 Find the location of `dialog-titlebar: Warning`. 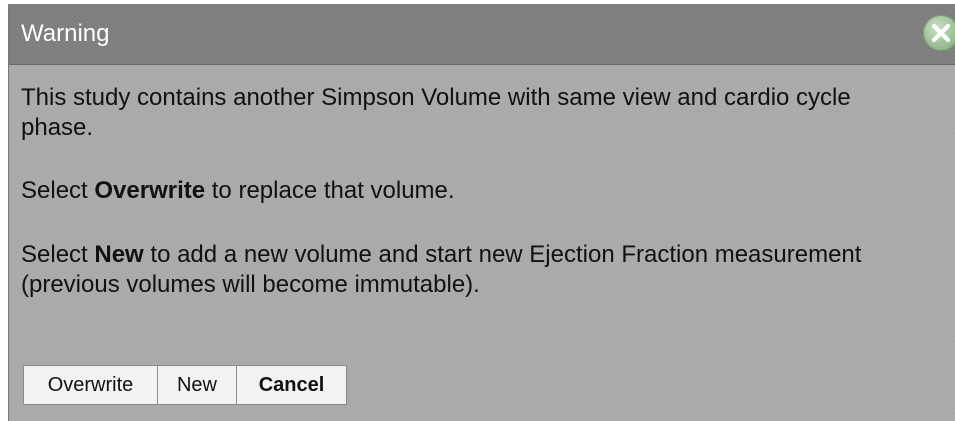

dialog-titlebar: Warning is located at coordinates (482, 34).